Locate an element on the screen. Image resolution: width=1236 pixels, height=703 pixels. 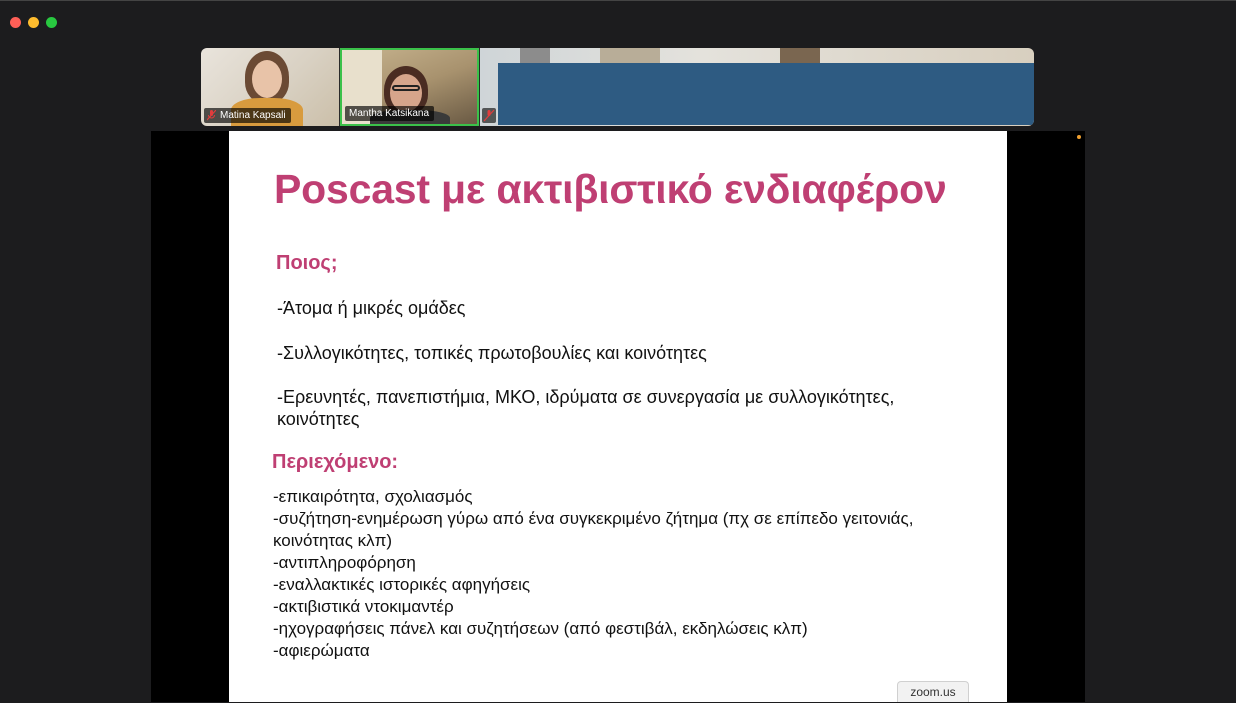
list-item: -αφιερώματα is located at coordinates (321, 650).